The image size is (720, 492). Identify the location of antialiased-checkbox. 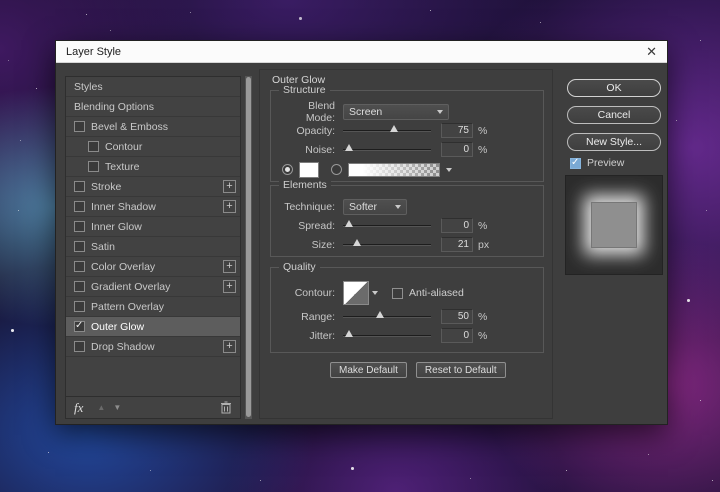
(397, 293).